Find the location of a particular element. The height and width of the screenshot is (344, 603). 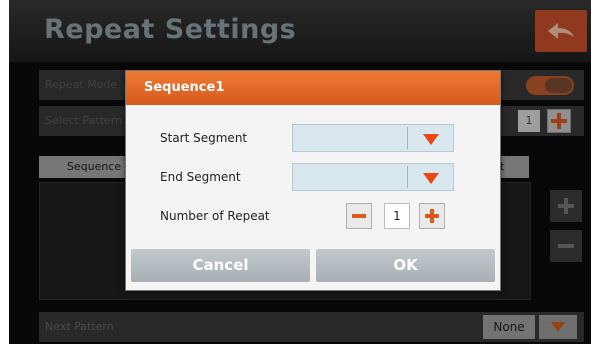

ok-button: OK is located at coordinates (405, 265).